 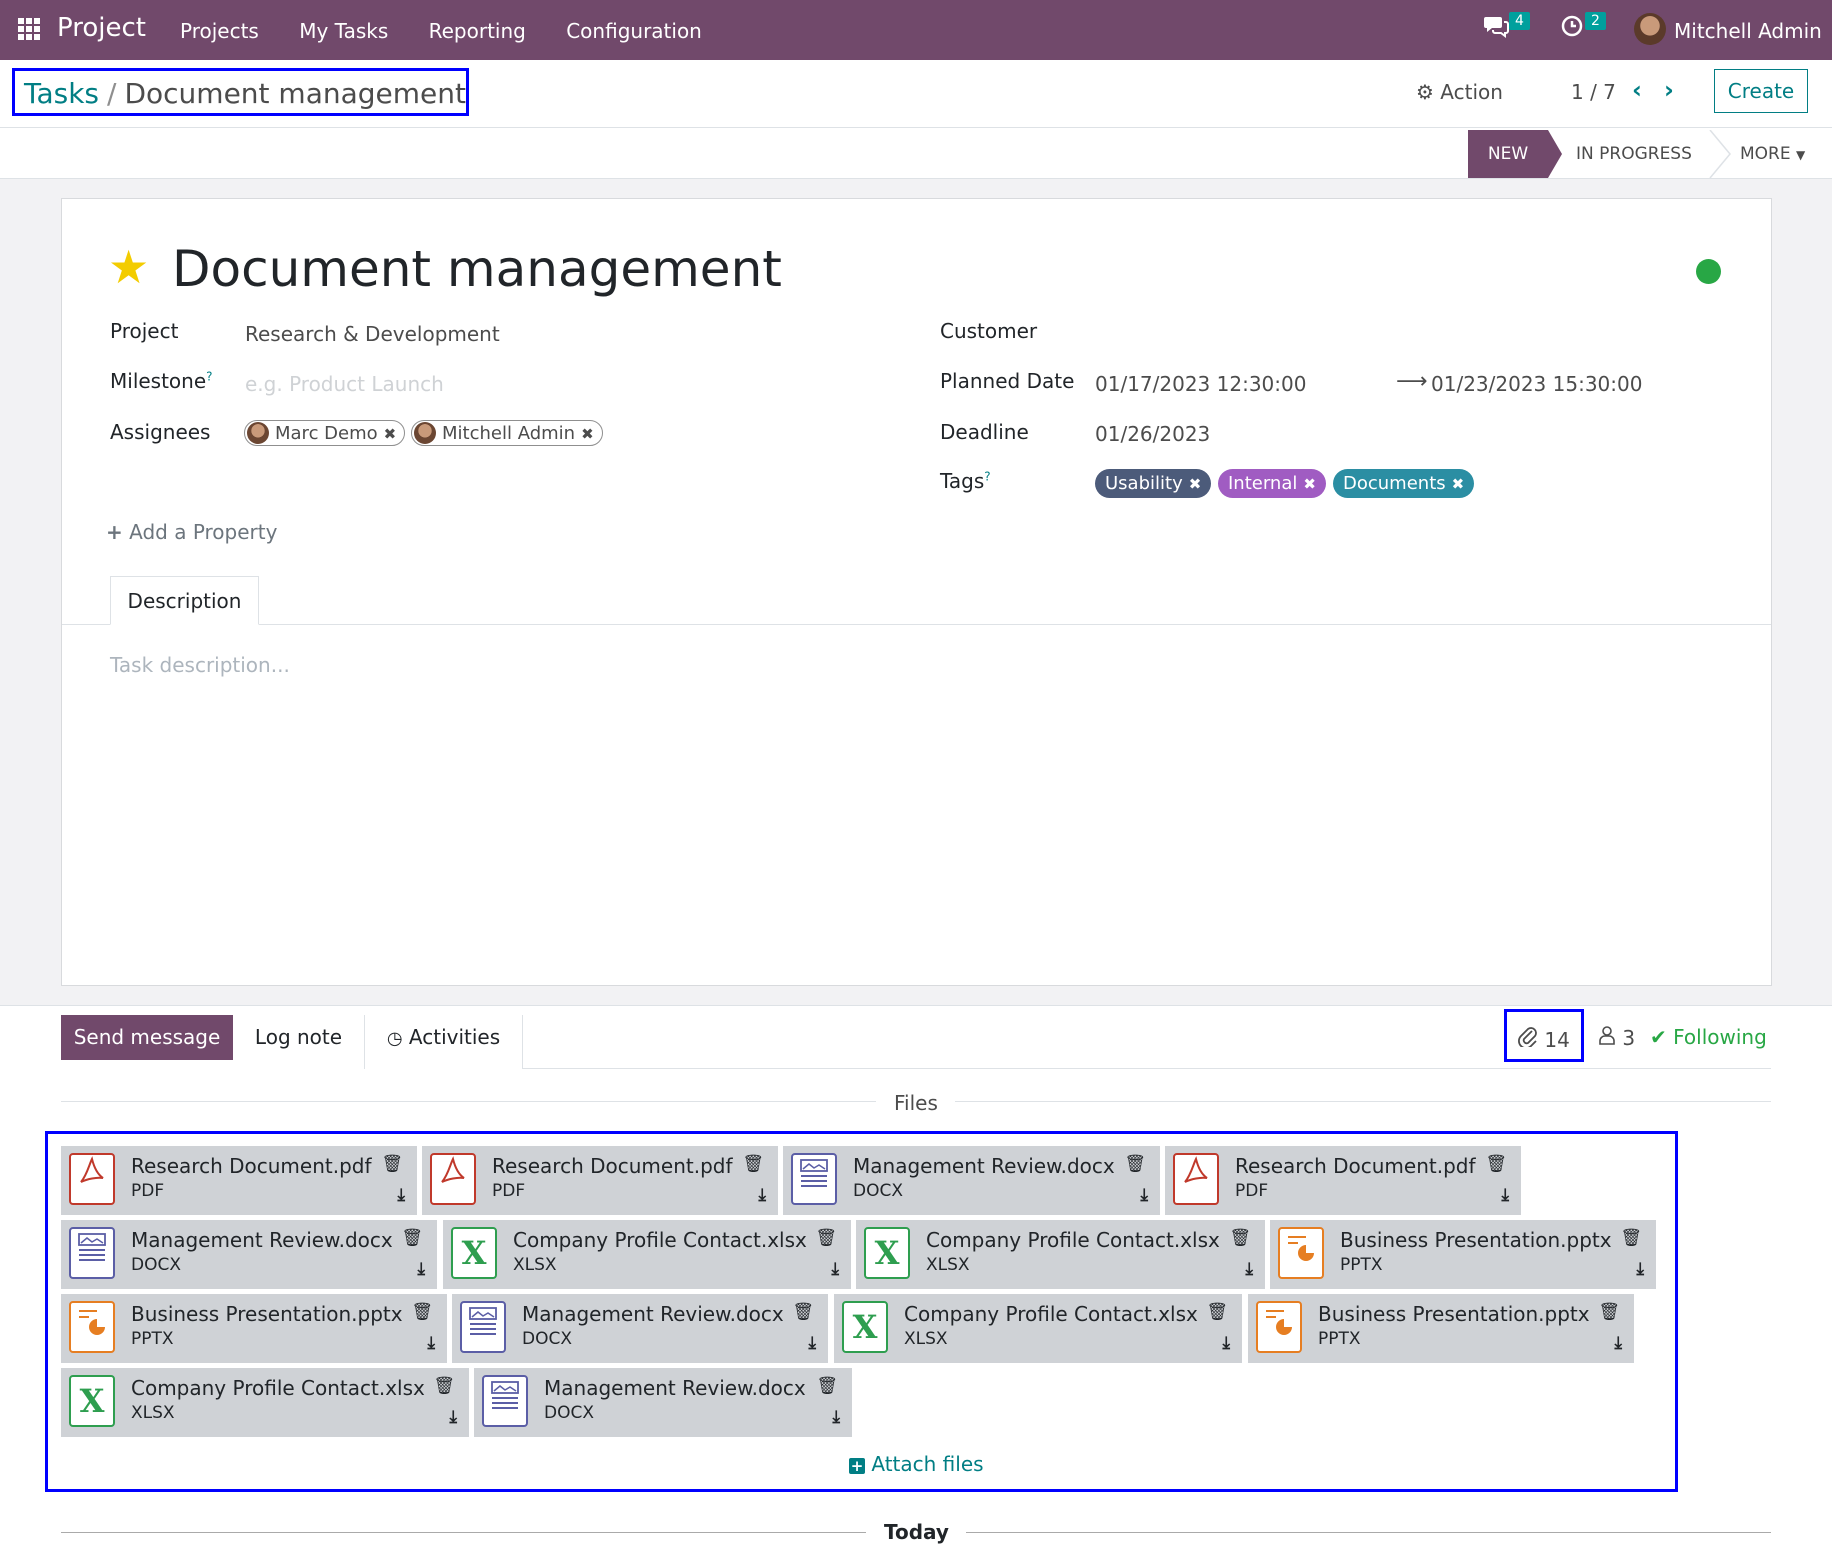 What do you see at coordinates (1669, 90) in the screenshot?
I see `chevron-right-icon: ›` at bounding box center [1669, 90].